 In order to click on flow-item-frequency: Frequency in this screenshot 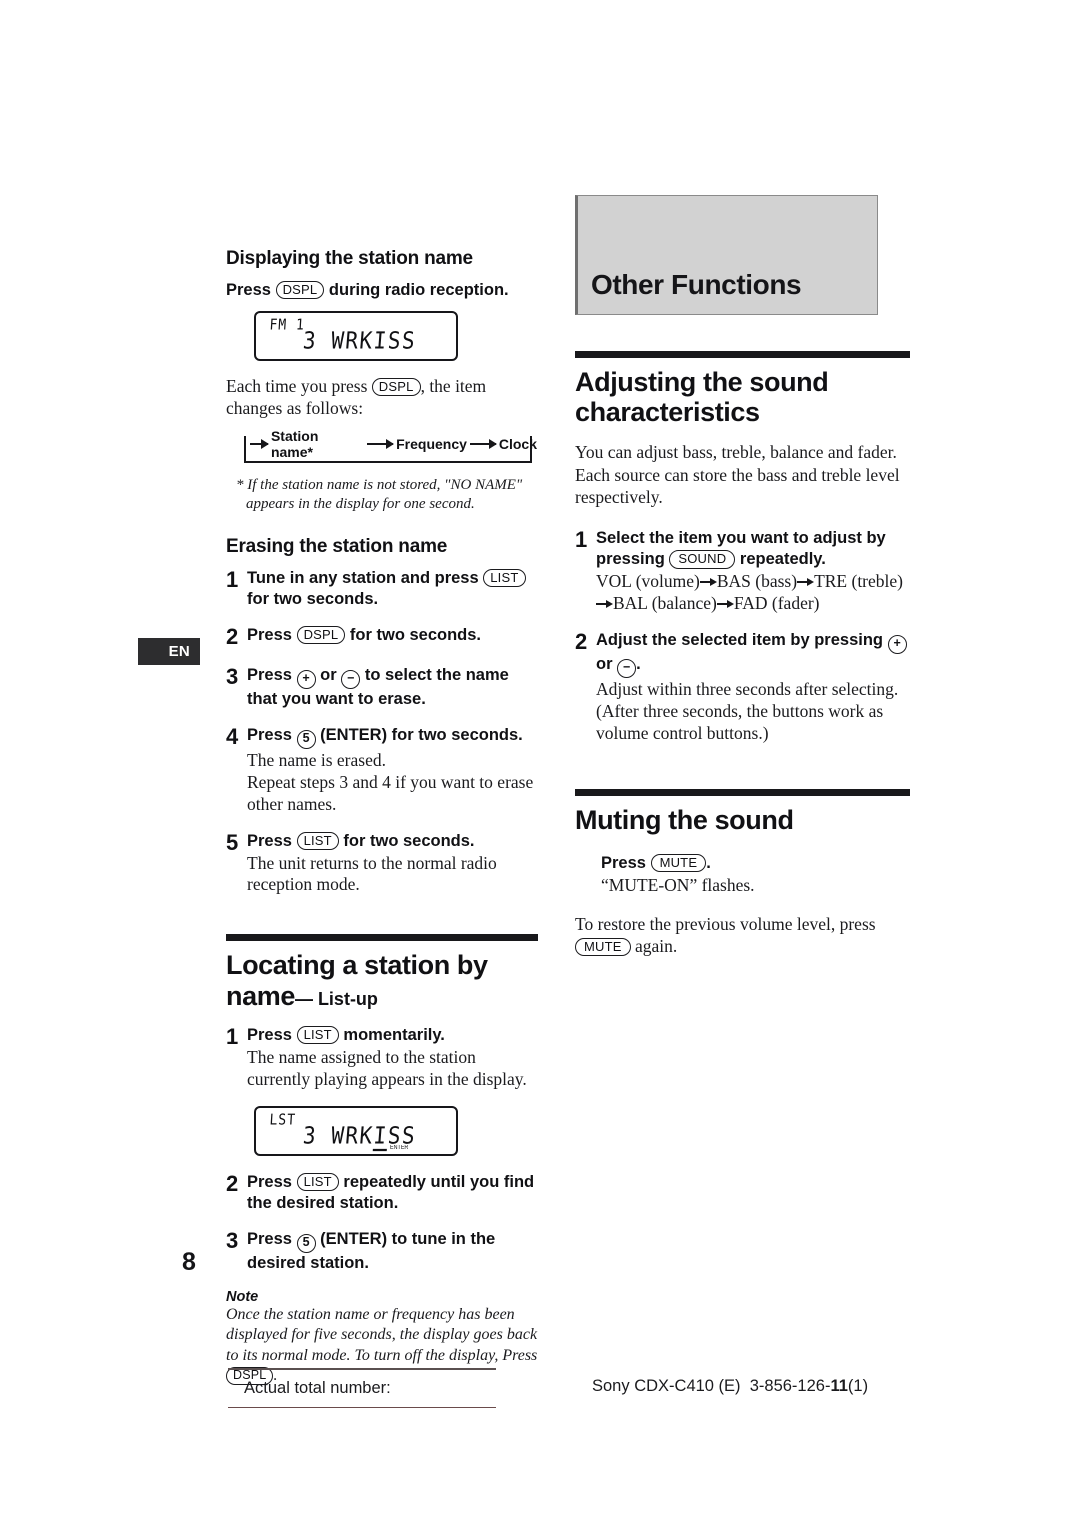, I will do `click(431, 443)`.